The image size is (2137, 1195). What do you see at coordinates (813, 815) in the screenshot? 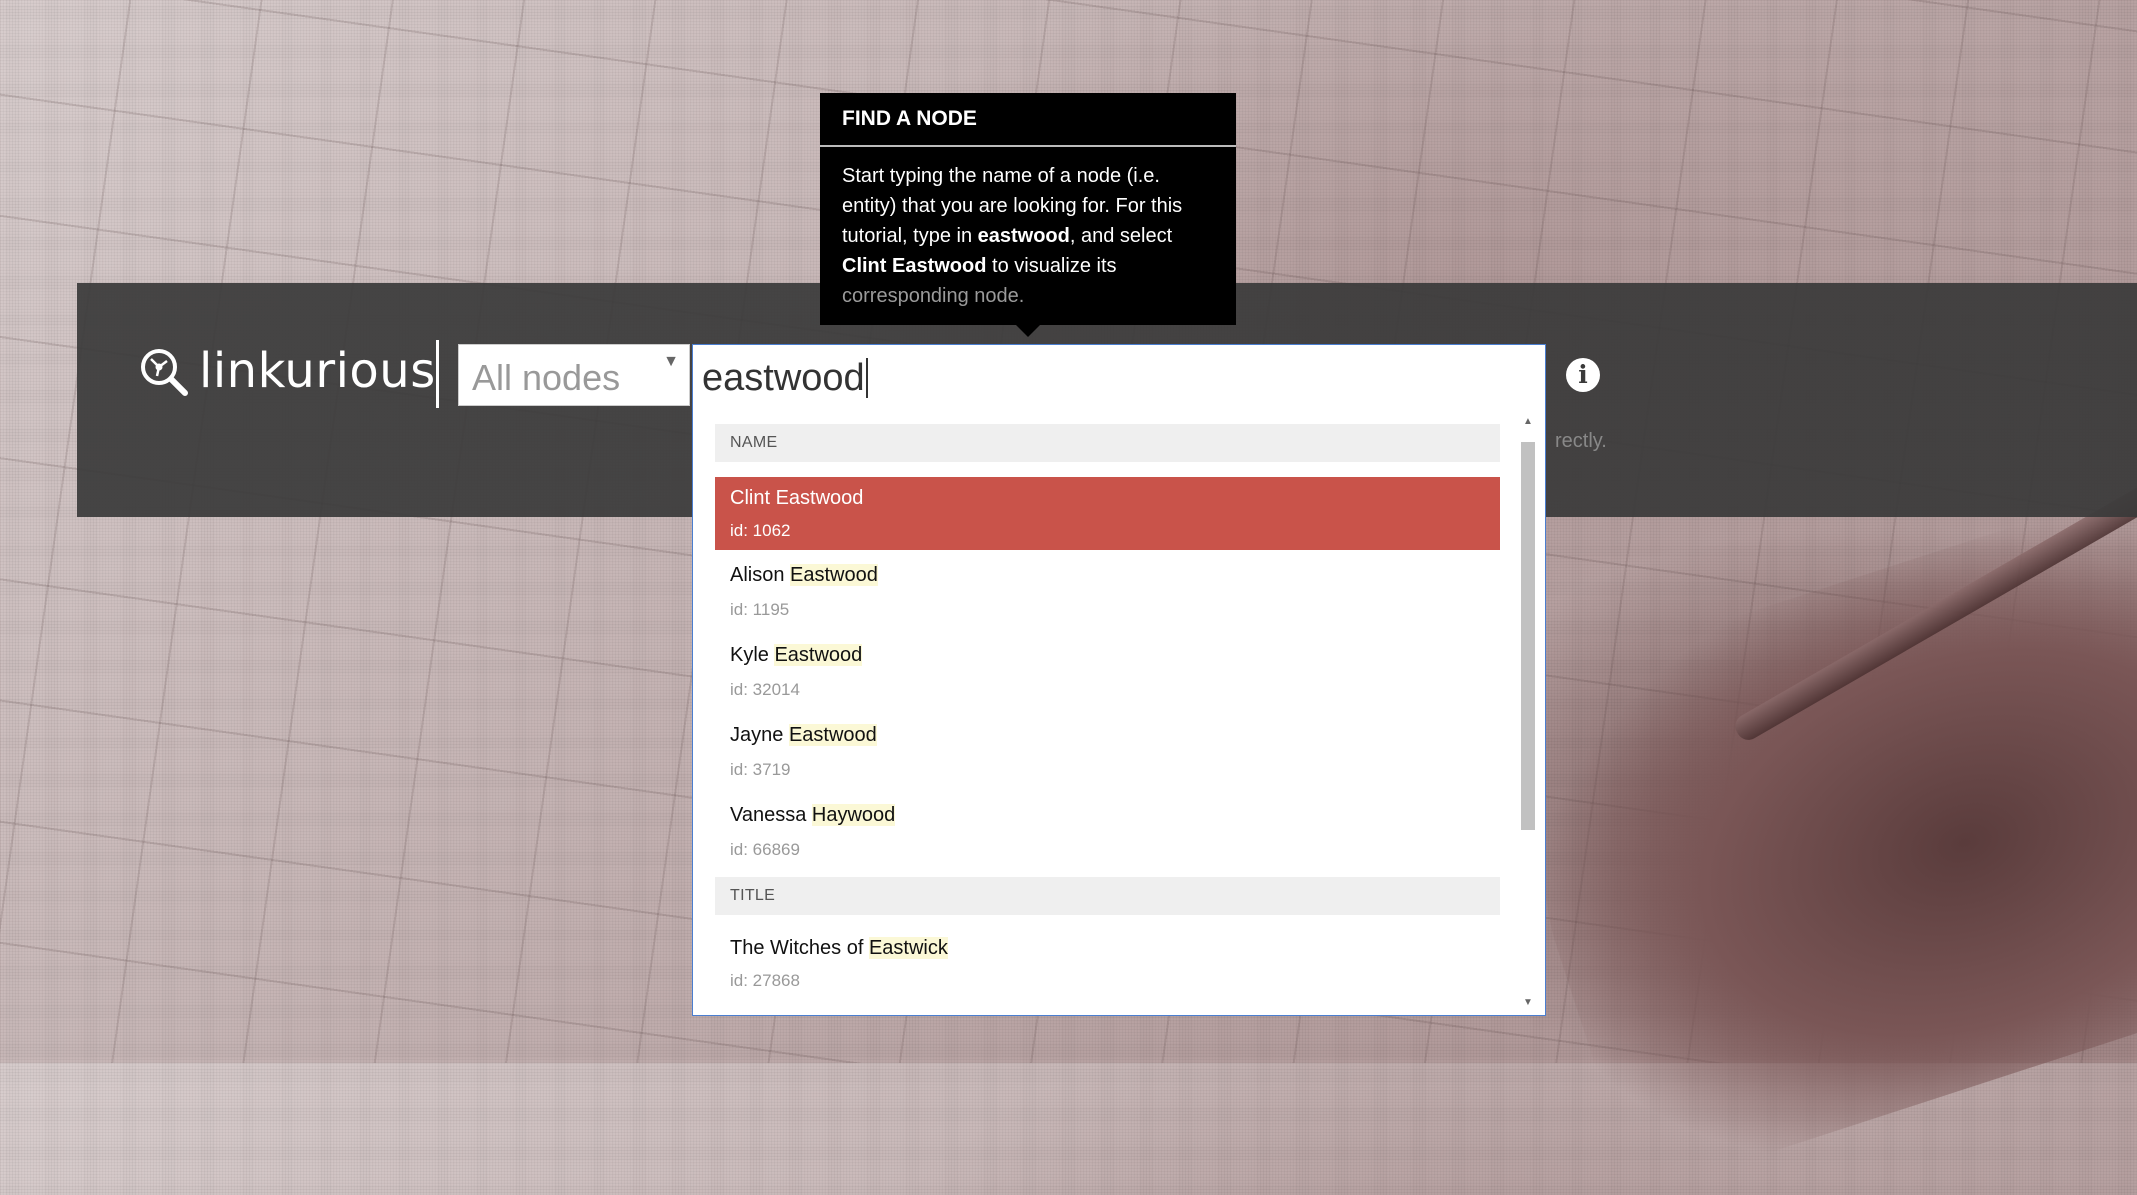
I see `result-name: Vanessa Haywood` at bounding box center [813, 815].